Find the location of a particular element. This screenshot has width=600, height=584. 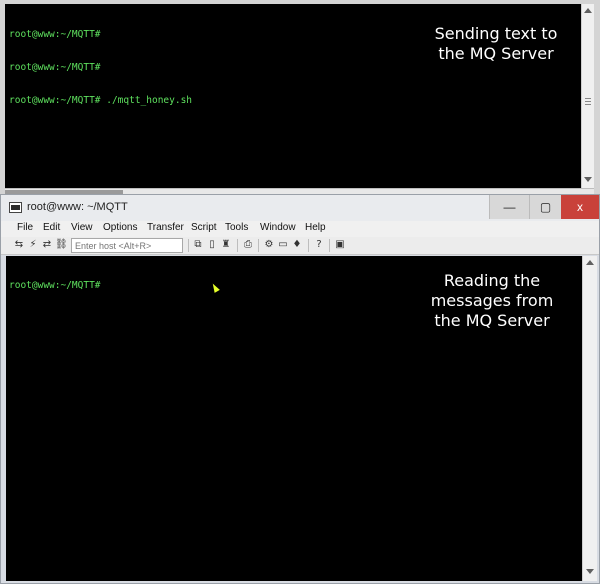

disconnect-icon: ⛓ is located at coordinates (61, 245).